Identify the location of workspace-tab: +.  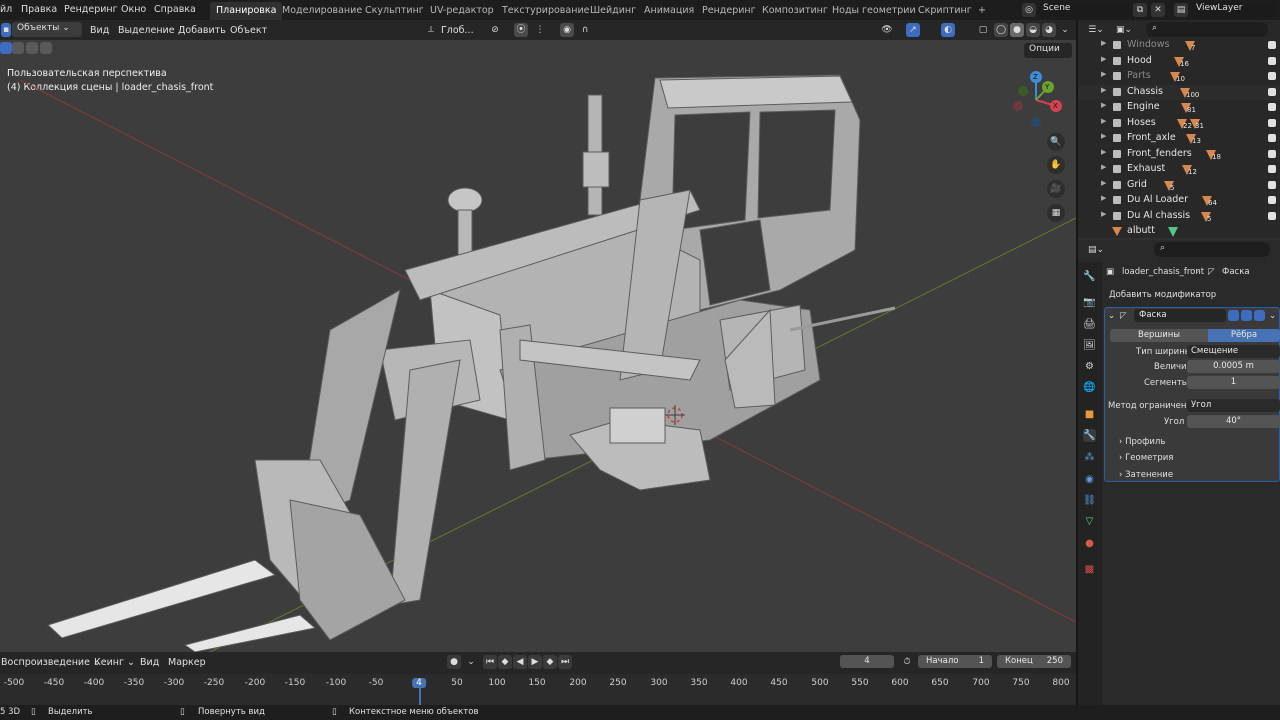
(982, 11).